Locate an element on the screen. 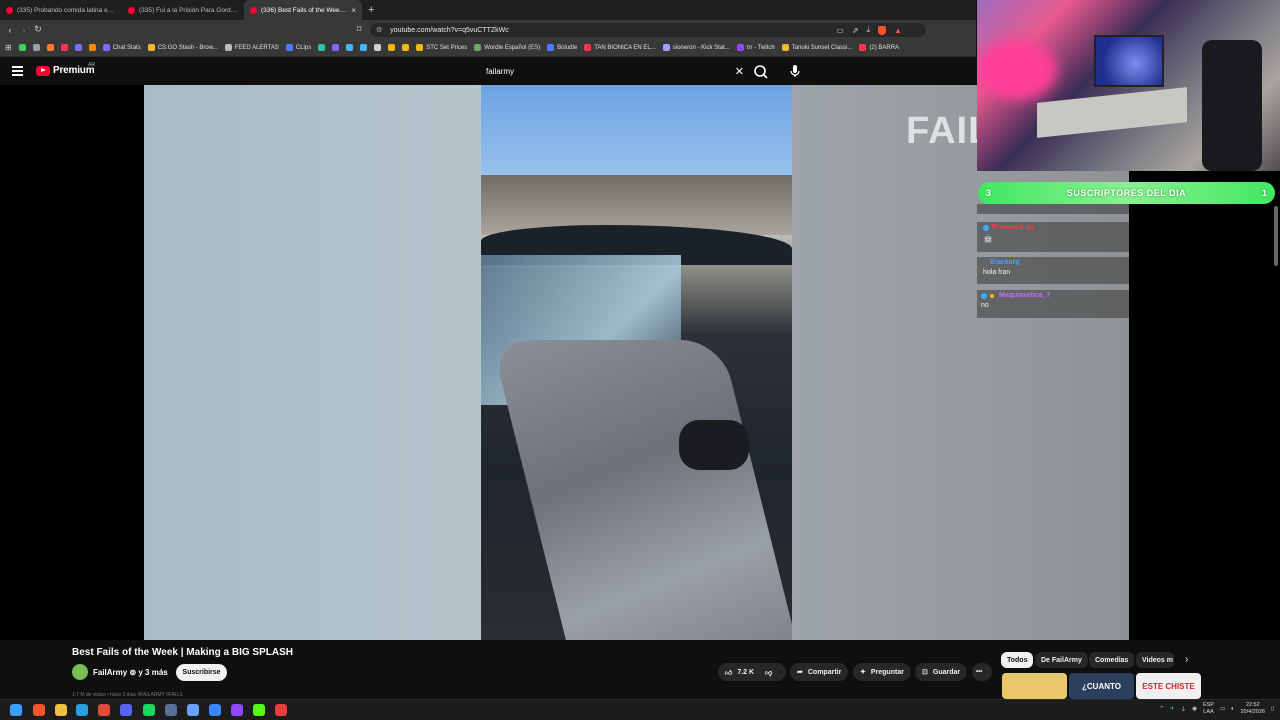 This screenshot has height=720, width=1280. menu-icon is located at coordinates (17, 72).